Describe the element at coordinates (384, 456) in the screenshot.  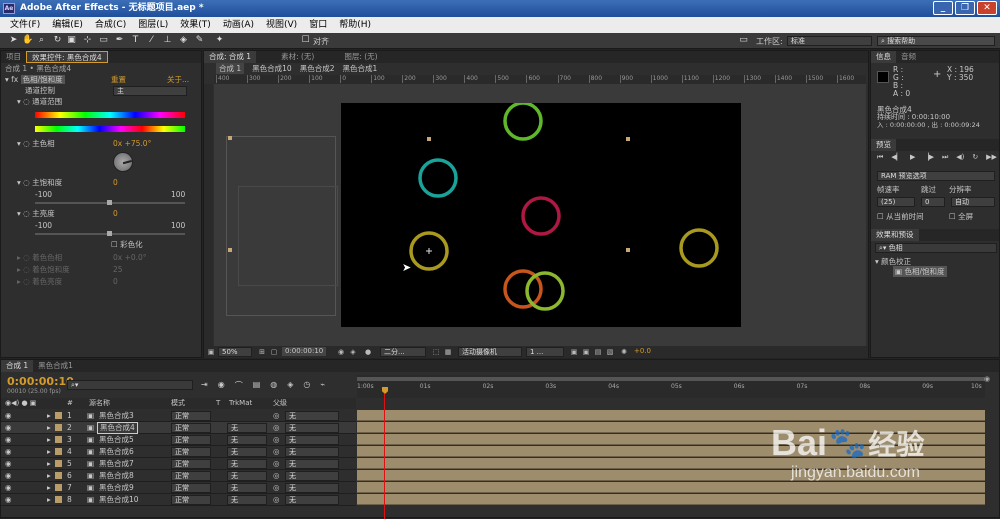
I see `playhead-line` at that location.